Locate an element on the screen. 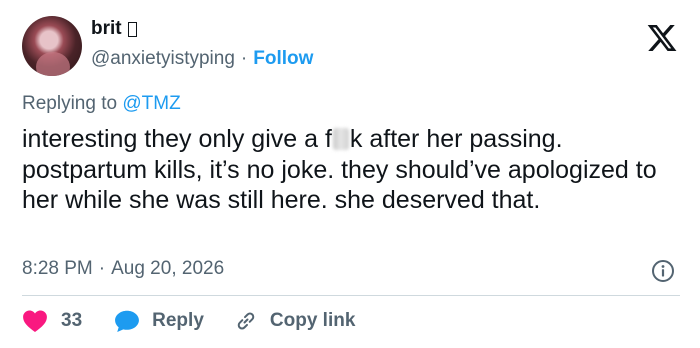 The height and width of the screenshot is (348, 700). handle-row: @anxietyistyping · Follow is located at coordinates (202, 59).